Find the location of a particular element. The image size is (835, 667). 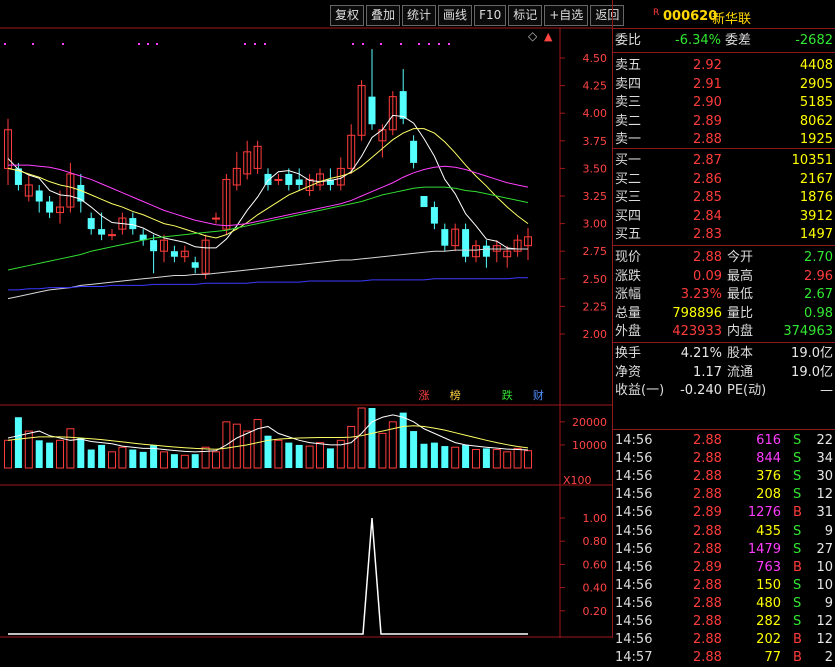

stat-value: 0.98 is located at coordinates (818, 313).